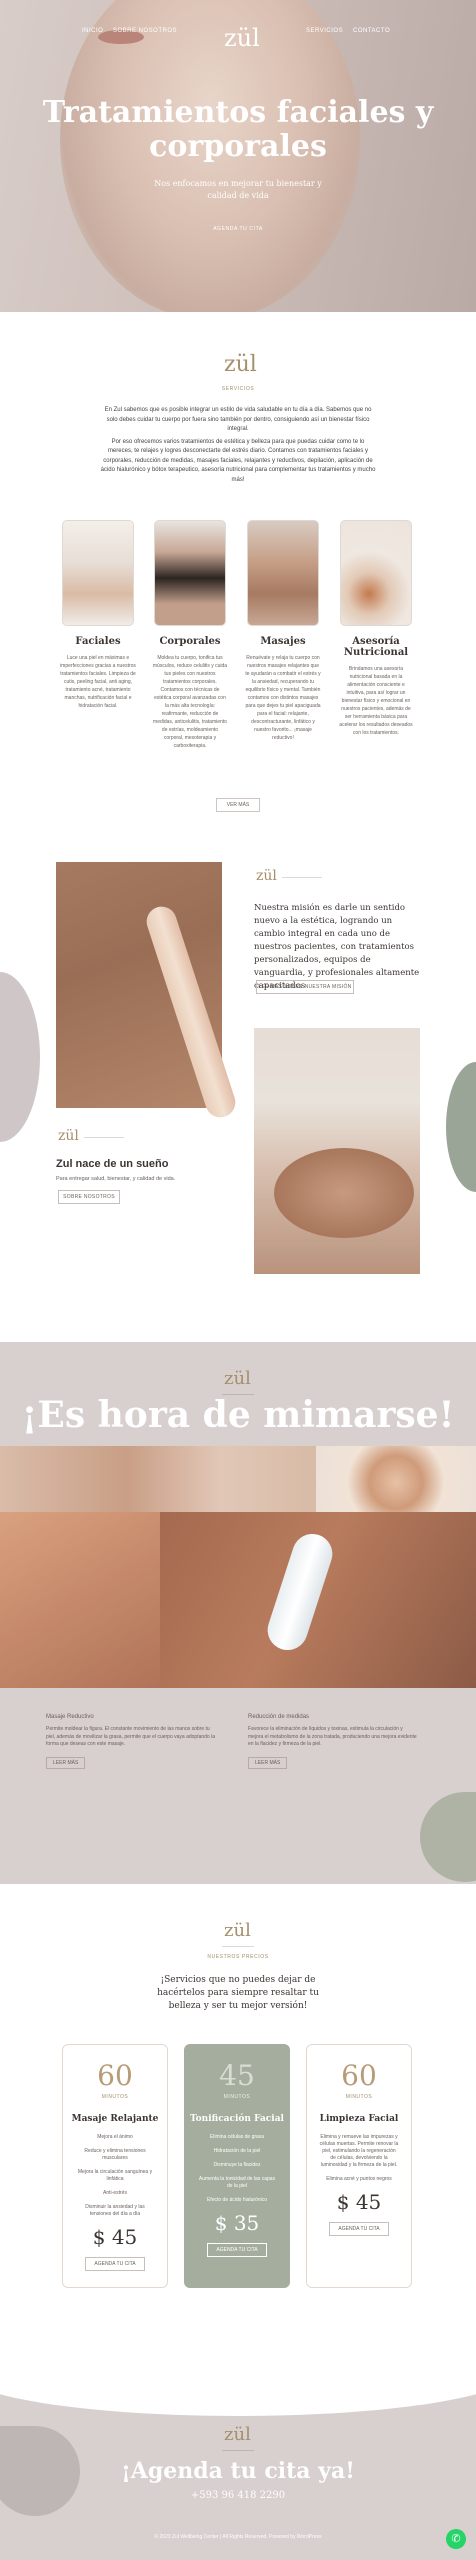 This screenshot has width=476, height=2560. I want to click on service-title: Asesoría Nutricional, so click(376, 647).